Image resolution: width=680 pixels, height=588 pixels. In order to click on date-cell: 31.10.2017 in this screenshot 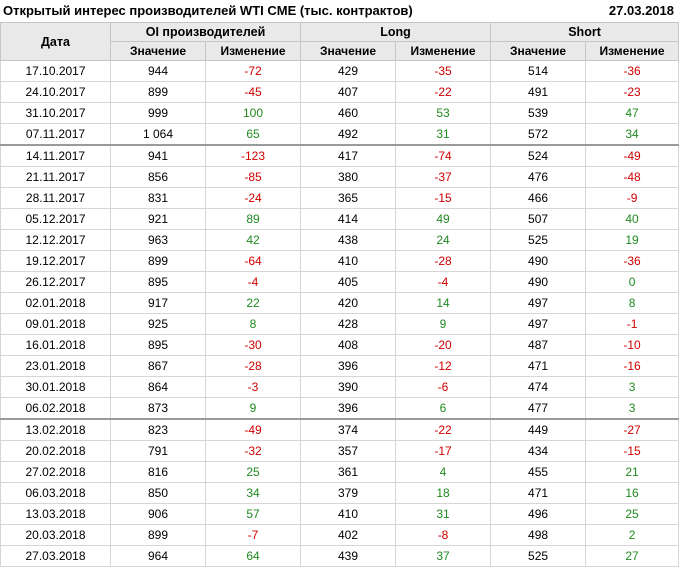, I will do `click(55, 113)`.